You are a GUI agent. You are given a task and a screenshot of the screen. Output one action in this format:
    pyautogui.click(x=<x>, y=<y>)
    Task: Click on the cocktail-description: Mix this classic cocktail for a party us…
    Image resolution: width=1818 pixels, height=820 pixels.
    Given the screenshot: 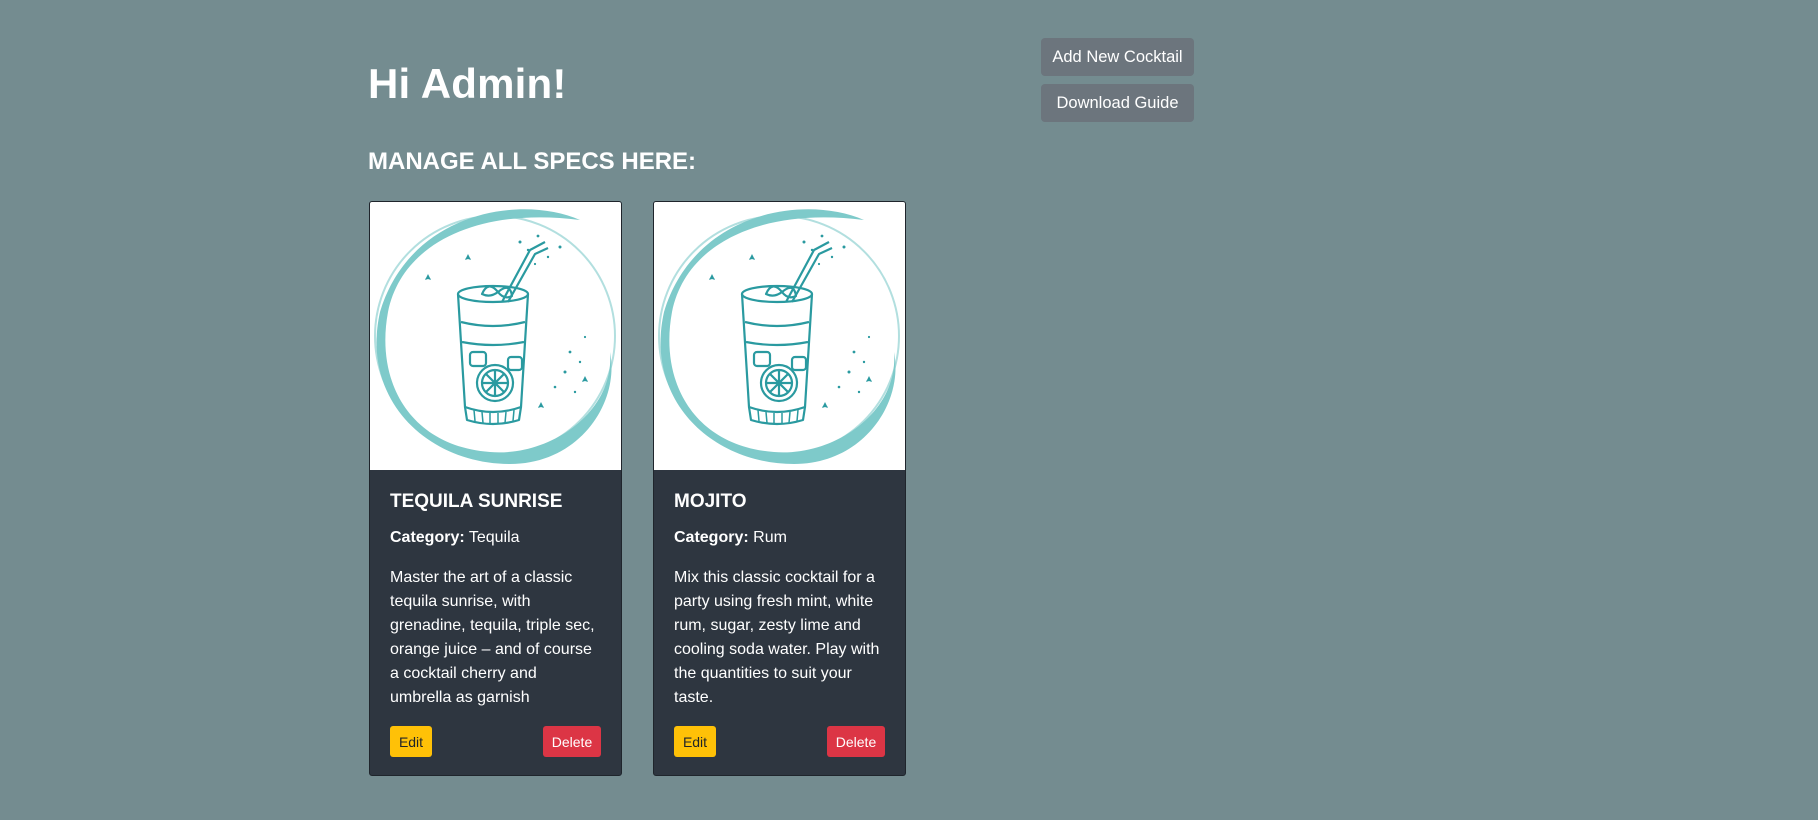 What is the action you would take?
    pyautogui.click(x=777, y=637)
    